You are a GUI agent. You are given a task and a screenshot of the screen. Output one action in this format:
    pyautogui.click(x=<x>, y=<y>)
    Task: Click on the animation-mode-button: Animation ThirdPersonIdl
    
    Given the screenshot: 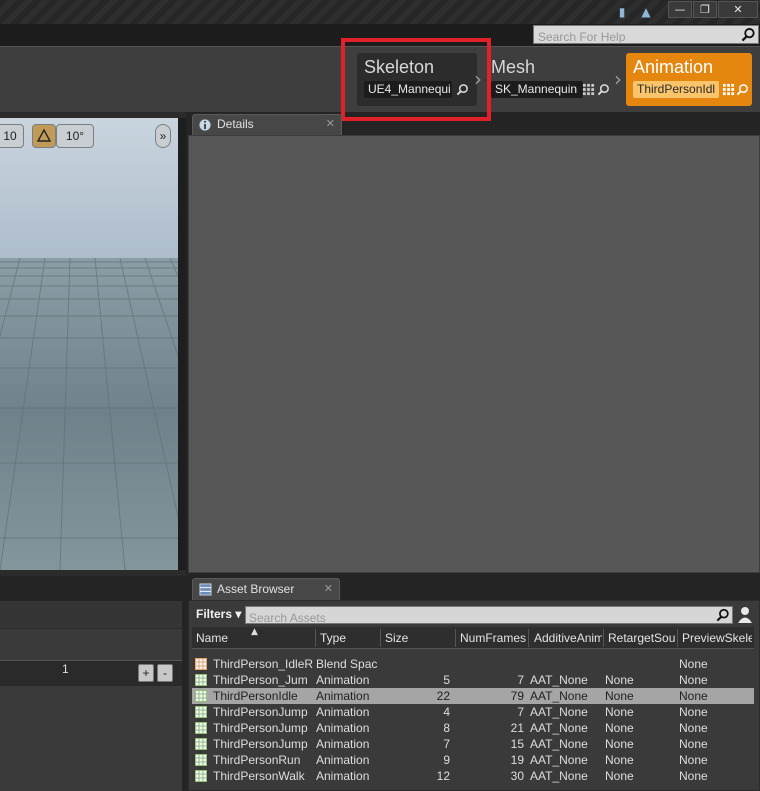 What is the action you would take?
    pyautogui.click(x=689, y=79)
    